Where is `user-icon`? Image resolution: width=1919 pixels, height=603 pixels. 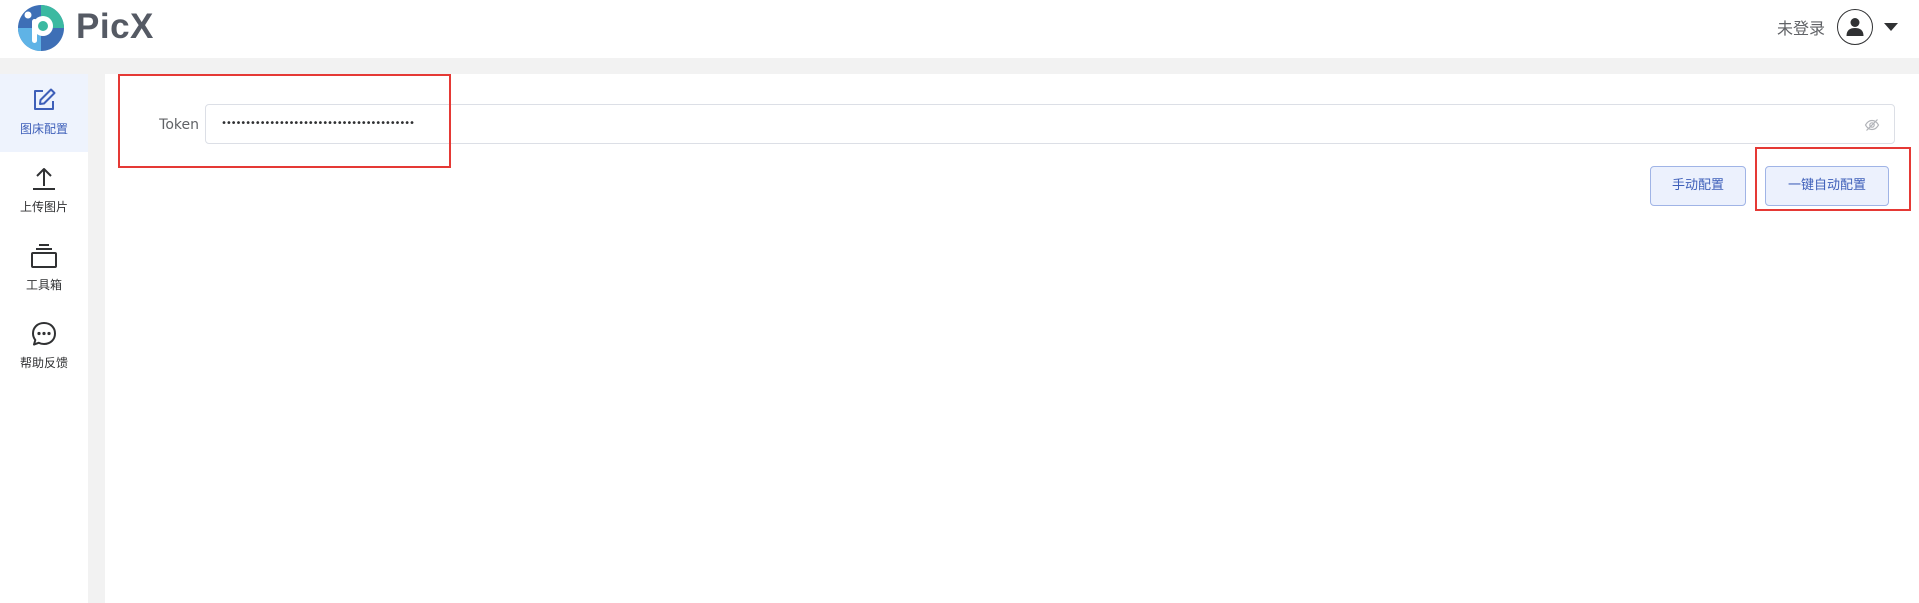 user-icon is located at coordinates (1855, 27).